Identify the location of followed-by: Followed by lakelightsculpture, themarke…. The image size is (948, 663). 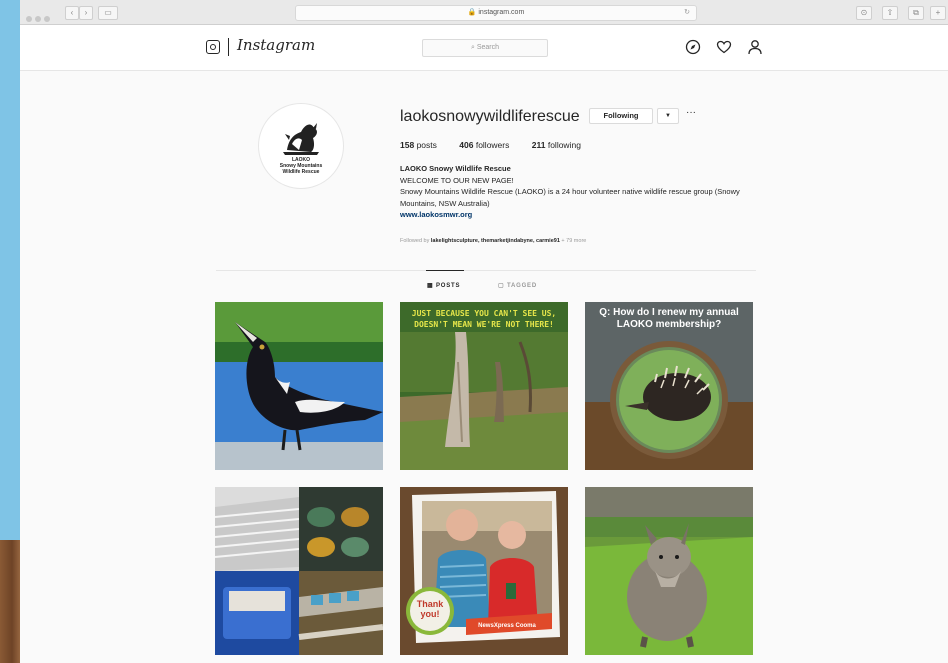
(493, 241).